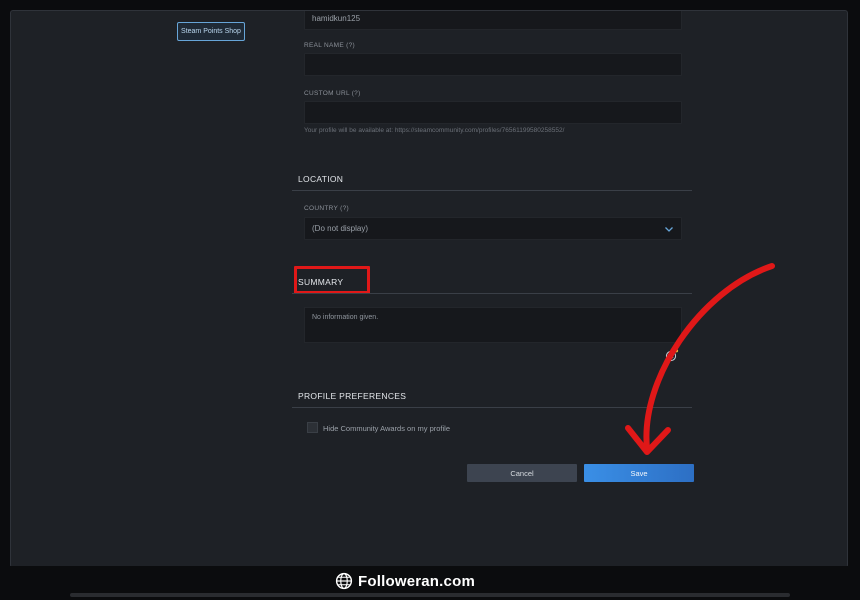 The image size is (860, 600). Describe the element at coordinates (340, 228) in the screenshot. I see `country-select-value: (Do not display)` at that location.